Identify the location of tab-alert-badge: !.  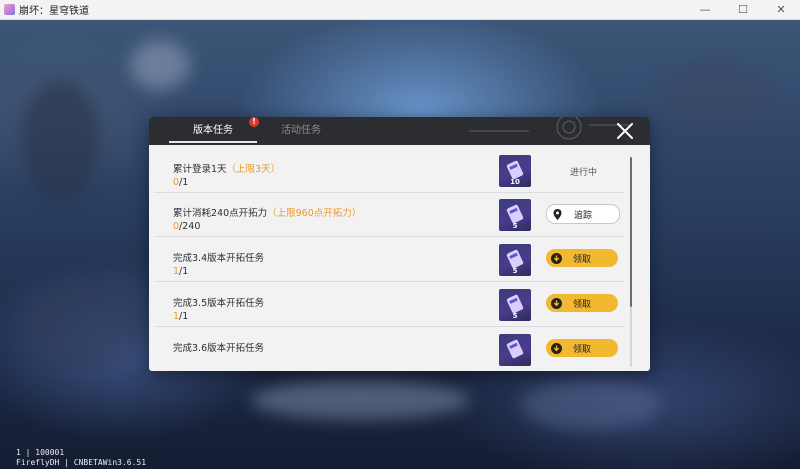
(254, 122).